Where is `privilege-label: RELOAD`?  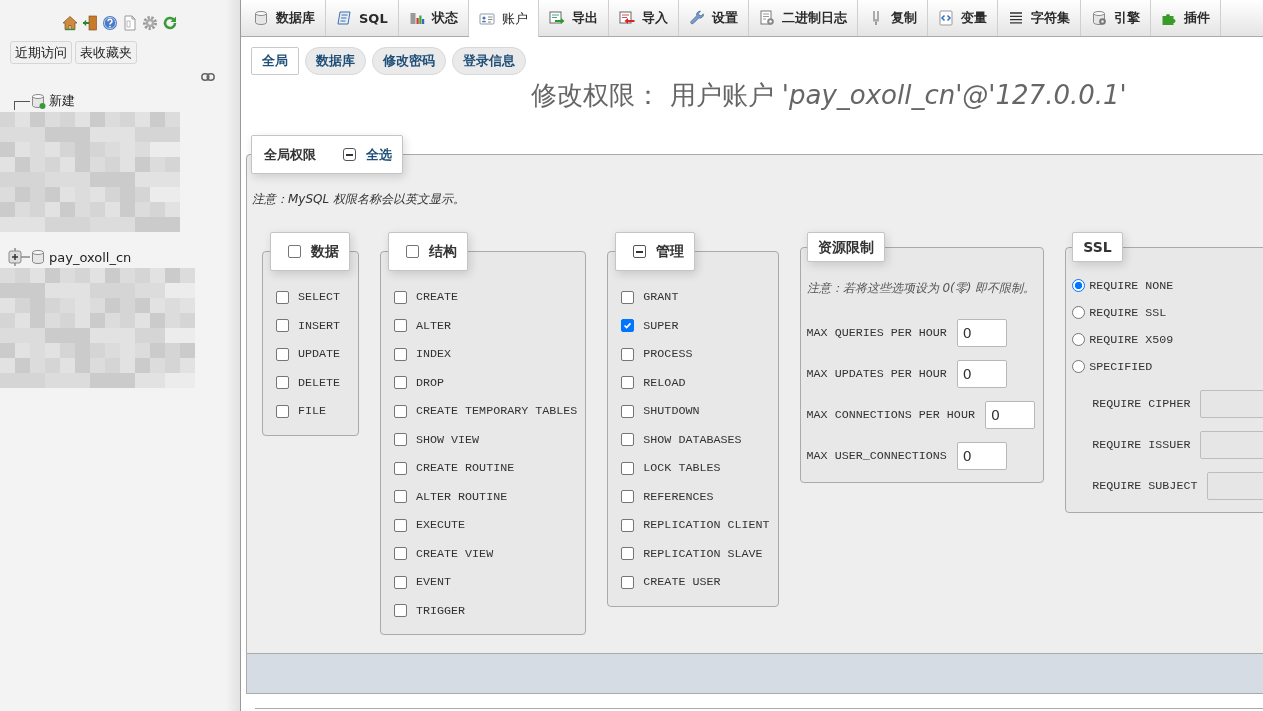
privilege-label: RELOAD is located at coordinates (664, 382).